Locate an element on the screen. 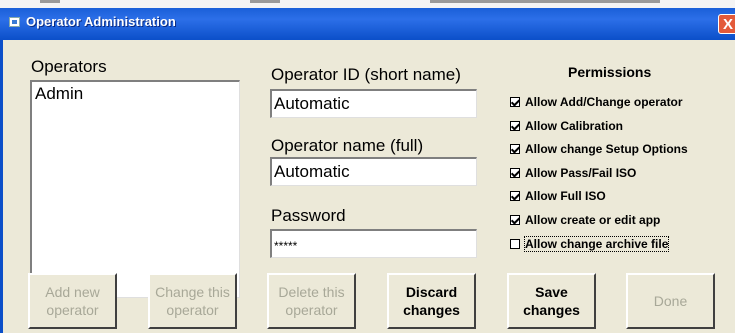  operator-list-item: Admin is located at coordinates (59, 94).